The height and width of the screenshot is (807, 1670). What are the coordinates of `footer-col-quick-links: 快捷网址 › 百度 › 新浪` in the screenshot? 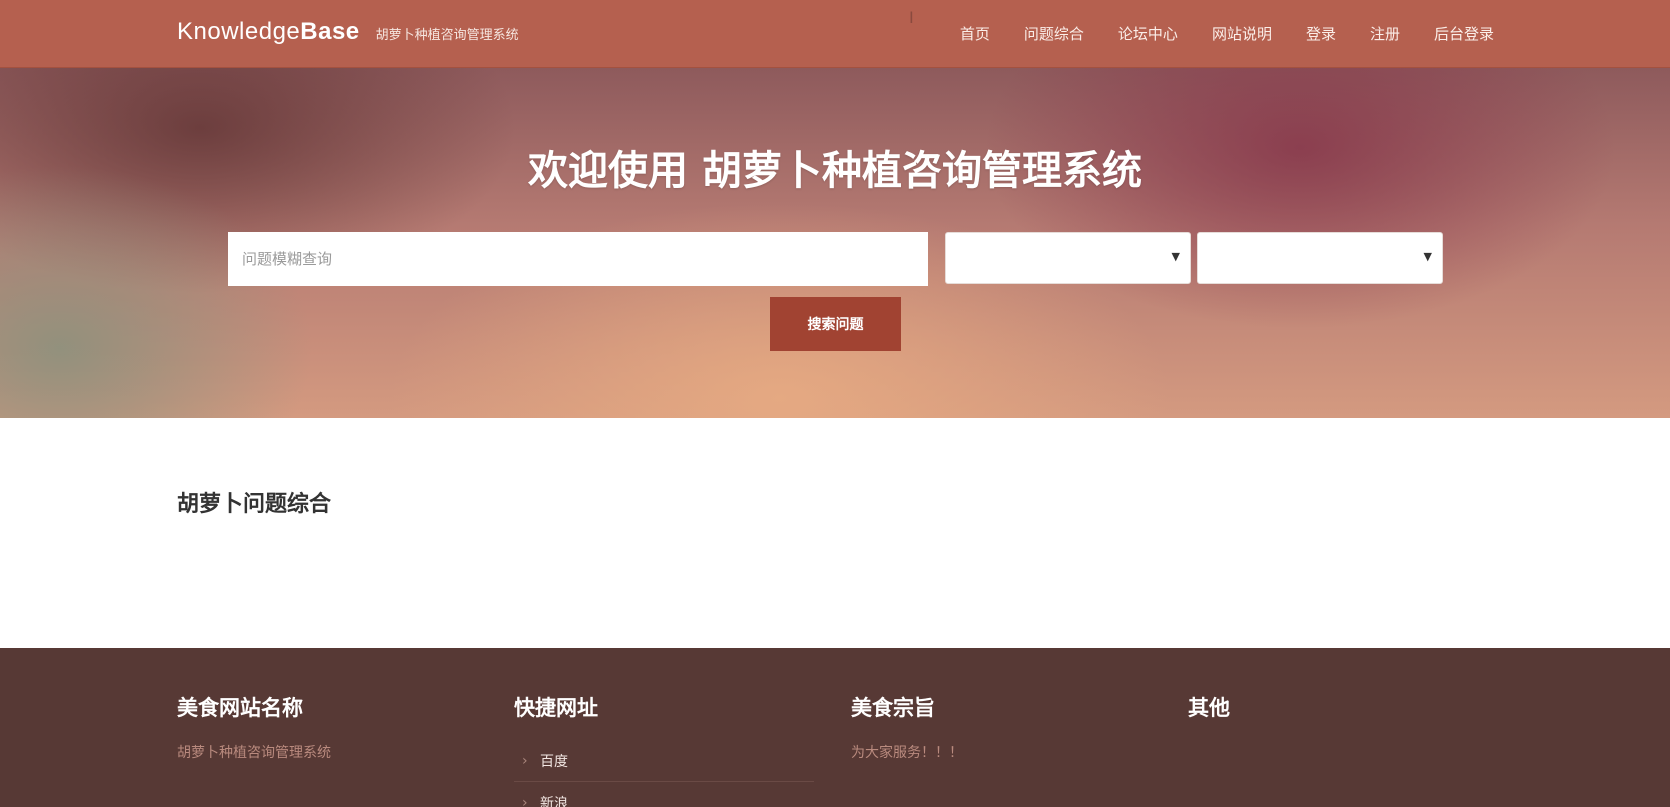 It's located at (664, 749).